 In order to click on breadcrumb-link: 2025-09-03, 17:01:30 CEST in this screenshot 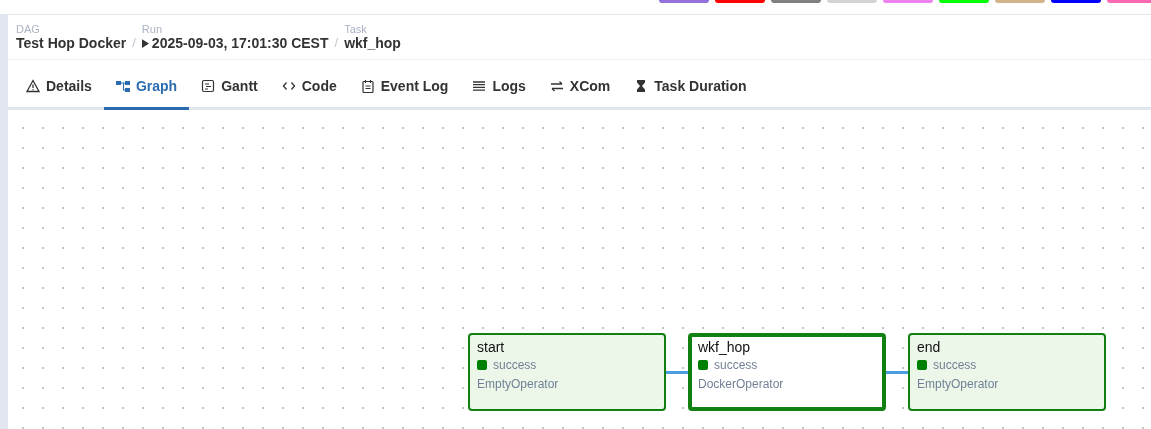, I will do `click(240, 43)`.